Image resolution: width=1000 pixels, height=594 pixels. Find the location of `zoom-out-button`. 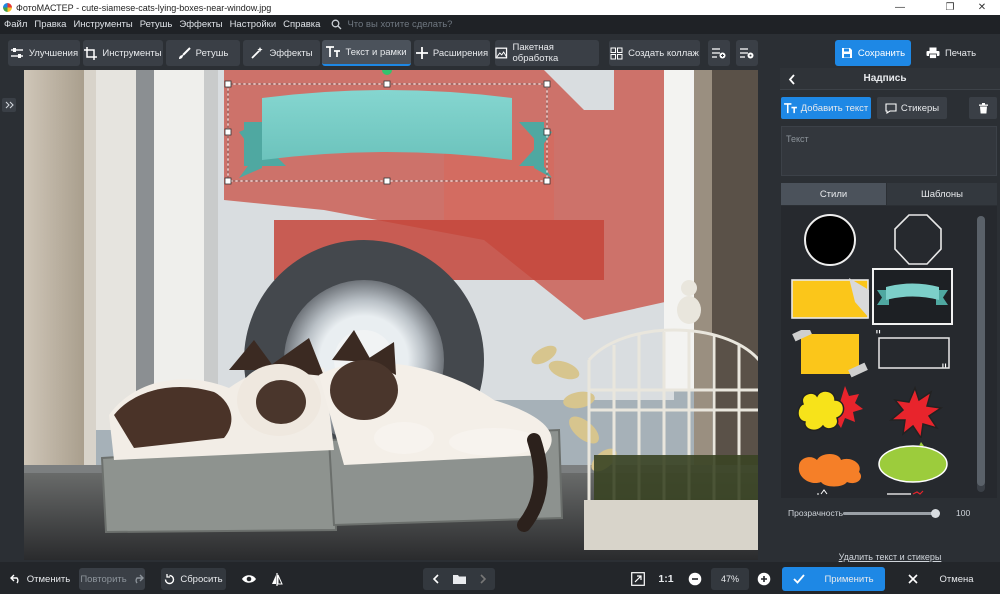

zoom-out-button is located at coordinates (695, 579).